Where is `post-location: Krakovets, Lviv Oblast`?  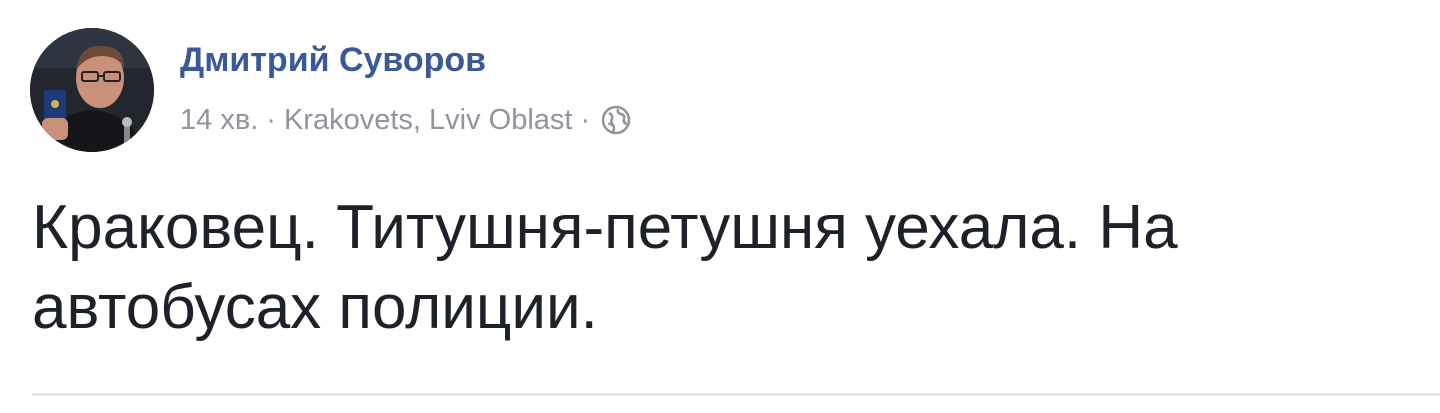
post-location: Krakovets, Lviv Oblast is located at coordinates (428, 120).